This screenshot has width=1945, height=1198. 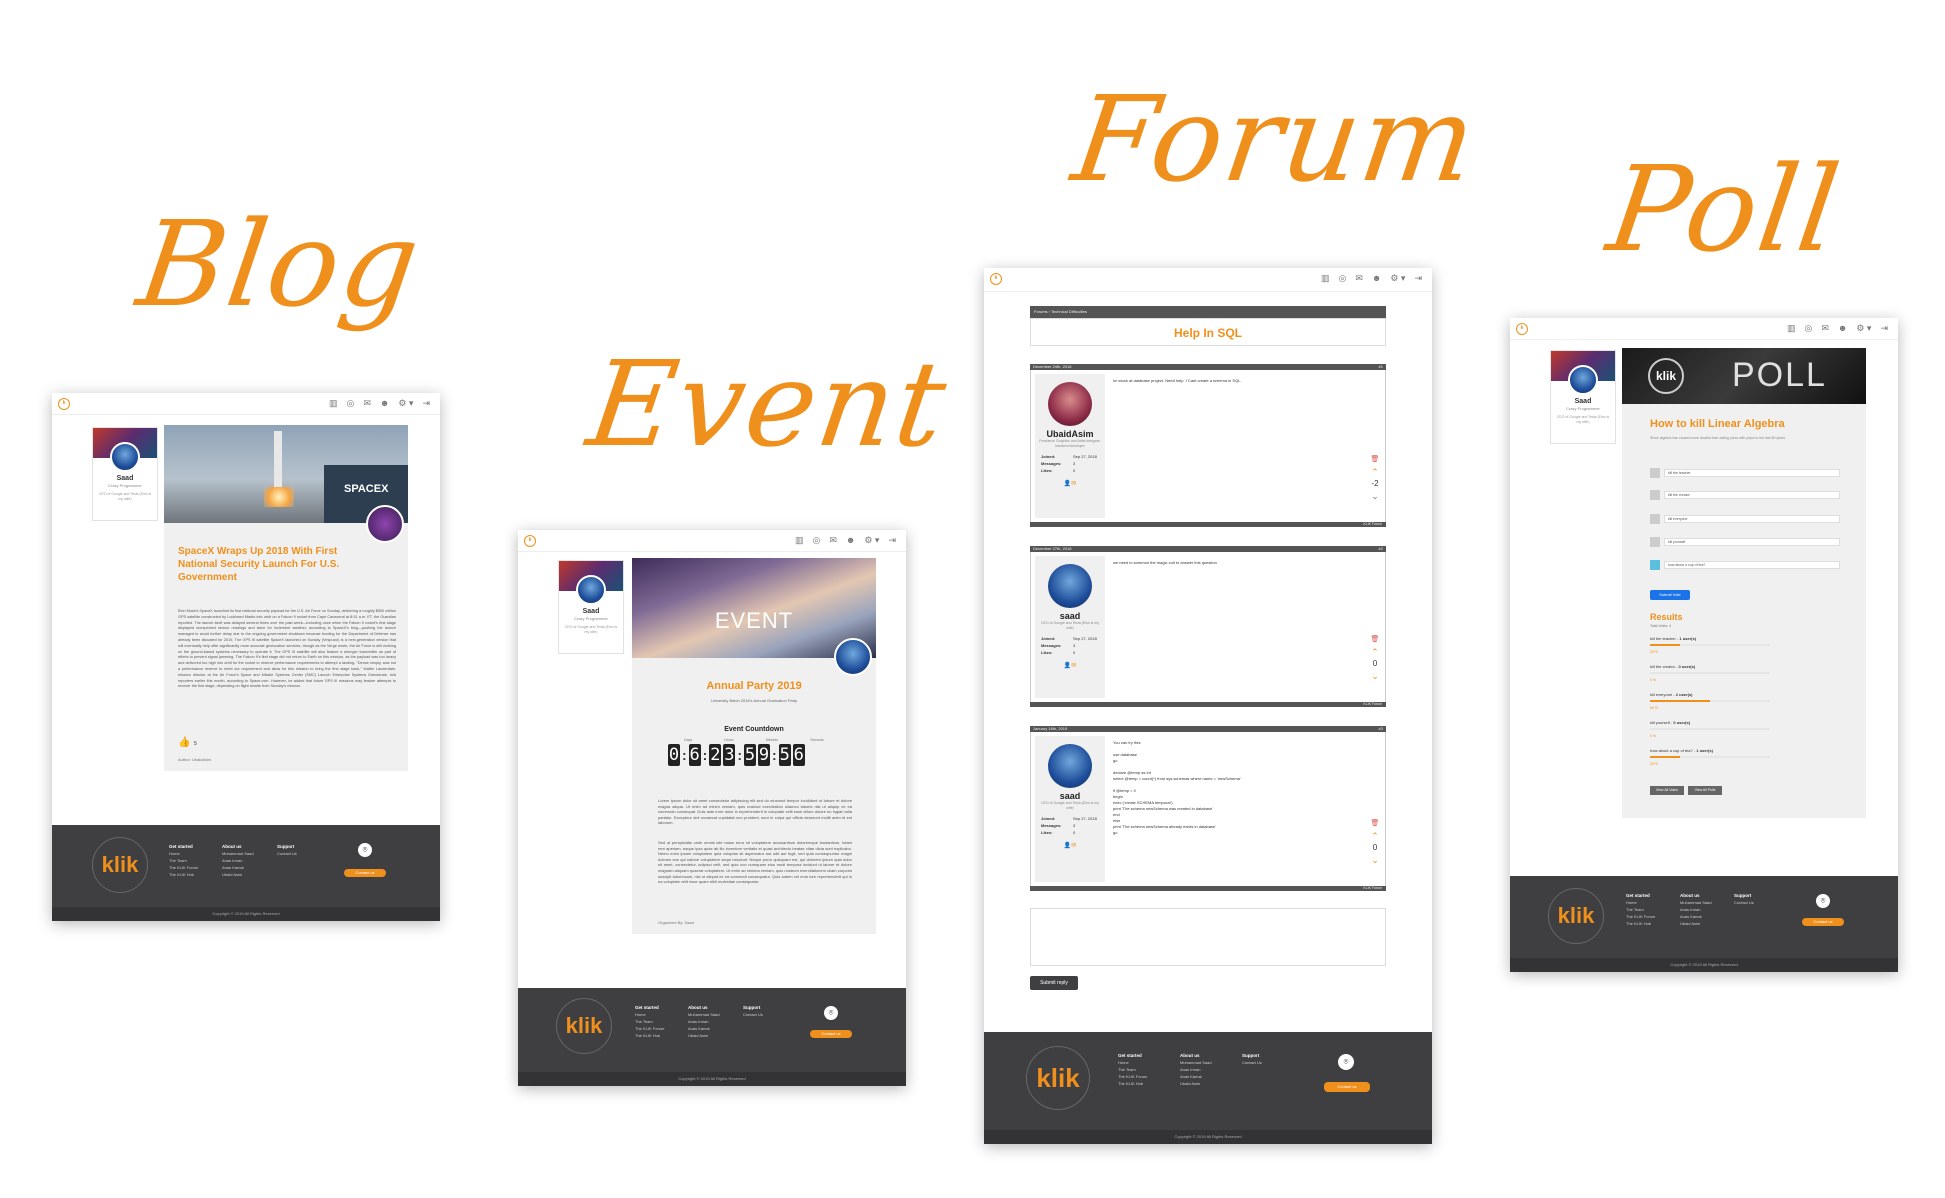 What do you see at coordinates (1745, 473) in the screenshot?
I see `poll-option: kill the teacher` at bounding box center [1745, 473].